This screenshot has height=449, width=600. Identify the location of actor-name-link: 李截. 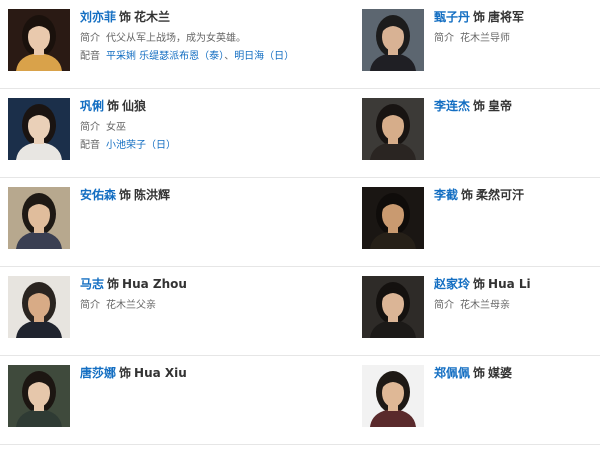
(446, 195).